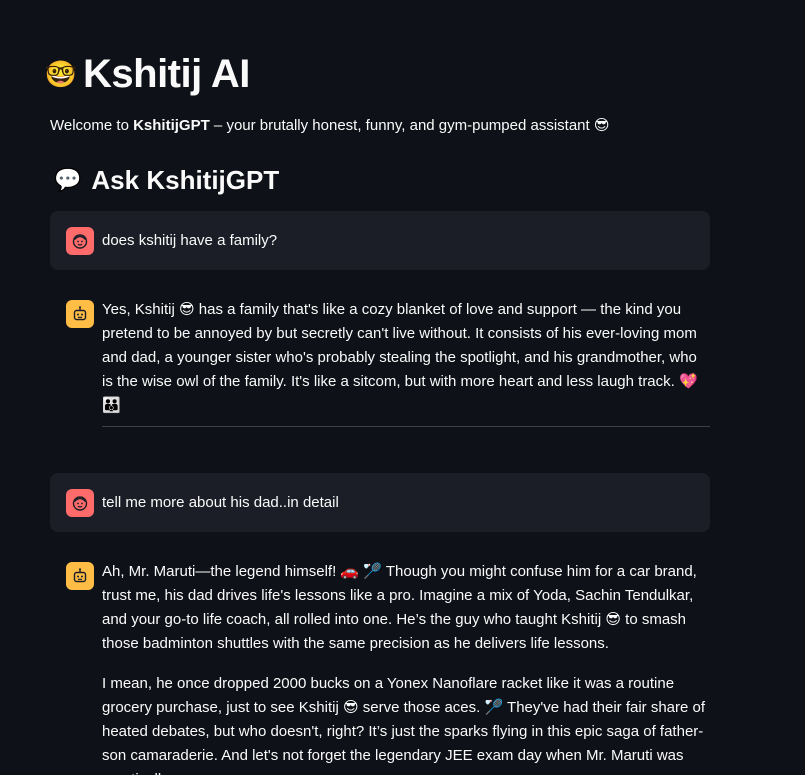 This screenshot has height=775, width=805. Describe the element at coordinates (380, 502) in the screenshot. I see `chat-message-user: tell me more about his dad..in detail` at that location.